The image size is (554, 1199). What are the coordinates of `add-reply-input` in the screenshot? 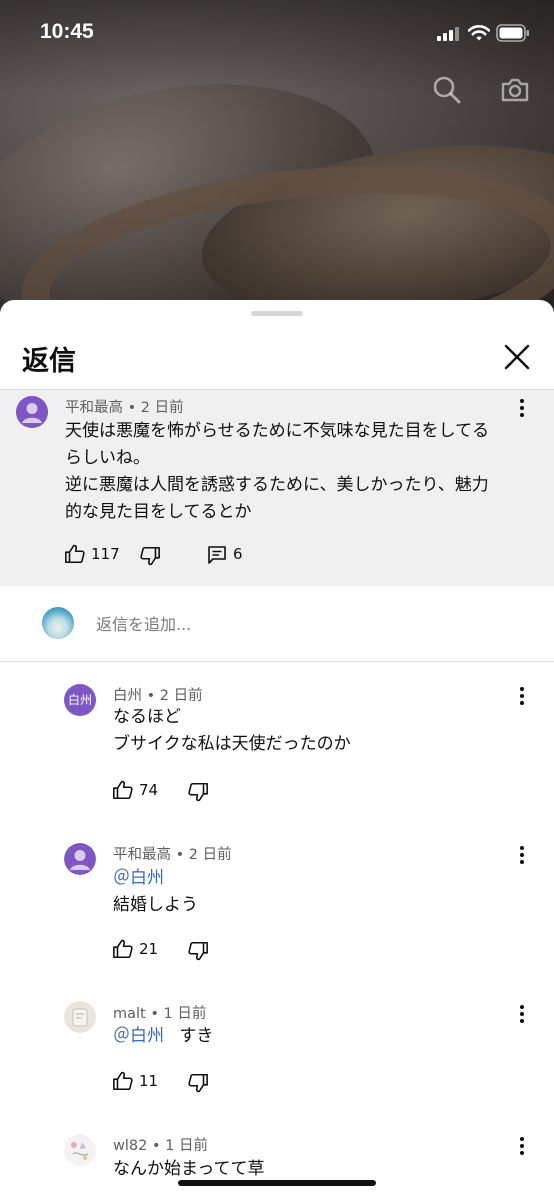 It's located at (306, 624).